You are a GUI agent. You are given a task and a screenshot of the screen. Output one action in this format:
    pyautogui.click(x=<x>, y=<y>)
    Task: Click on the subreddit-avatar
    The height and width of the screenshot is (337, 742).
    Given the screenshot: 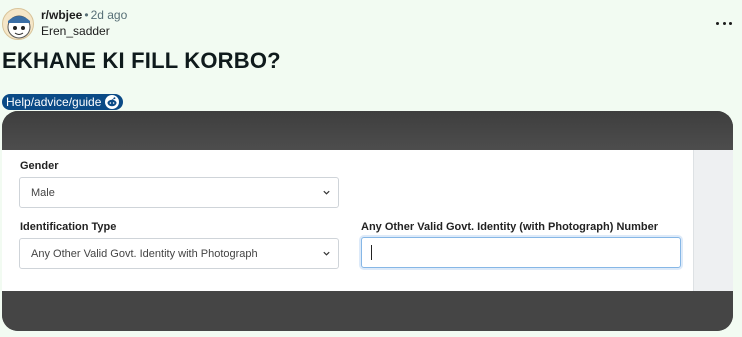 What is the action you would take?
    pyautogui.click(x=18, y=24)
    